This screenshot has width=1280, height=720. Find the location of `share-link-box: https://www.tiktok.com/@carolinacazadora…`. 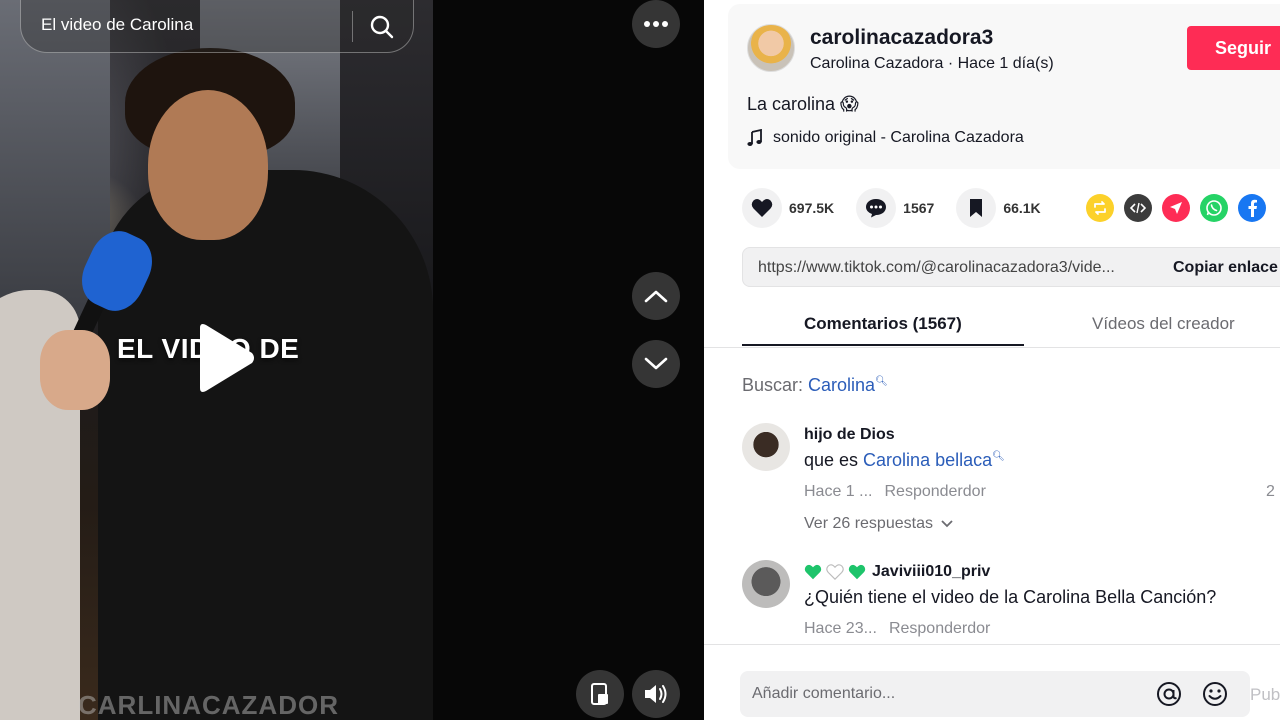

share-link-box: https://www.tiktok.com/@carolinacazadora… is located at coordinates (1011, 267).